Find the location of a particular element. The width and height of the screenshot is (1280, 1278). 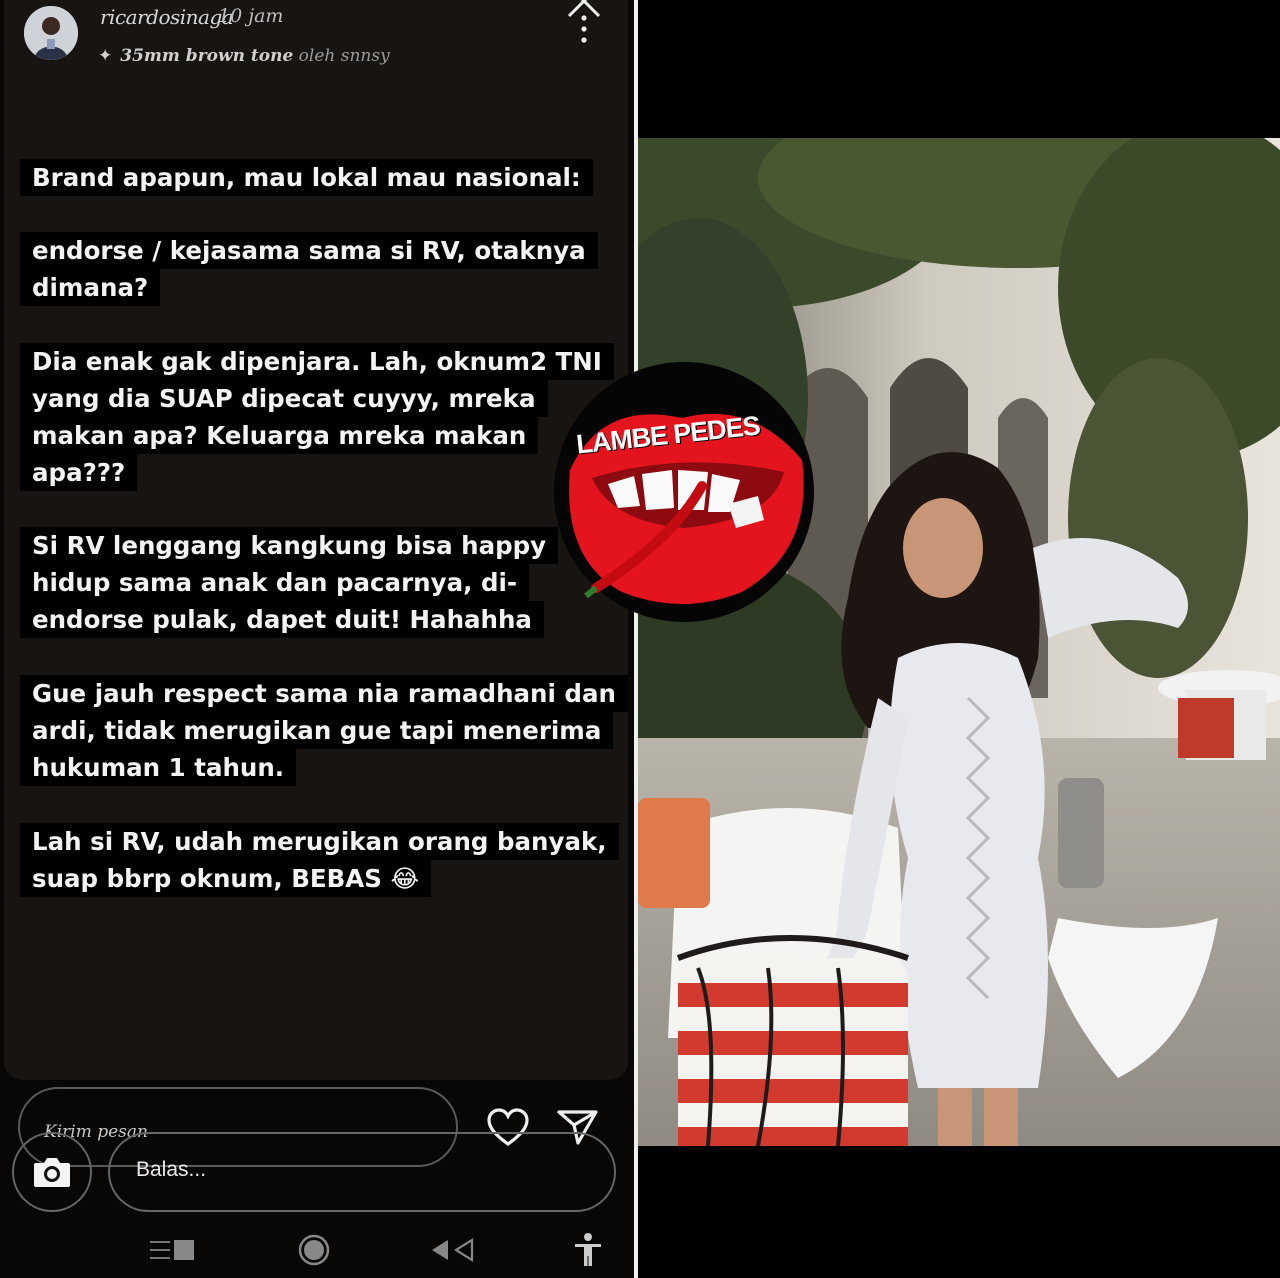

text-line: hukuman 1 tahun. is located at coordinates (158, 767).